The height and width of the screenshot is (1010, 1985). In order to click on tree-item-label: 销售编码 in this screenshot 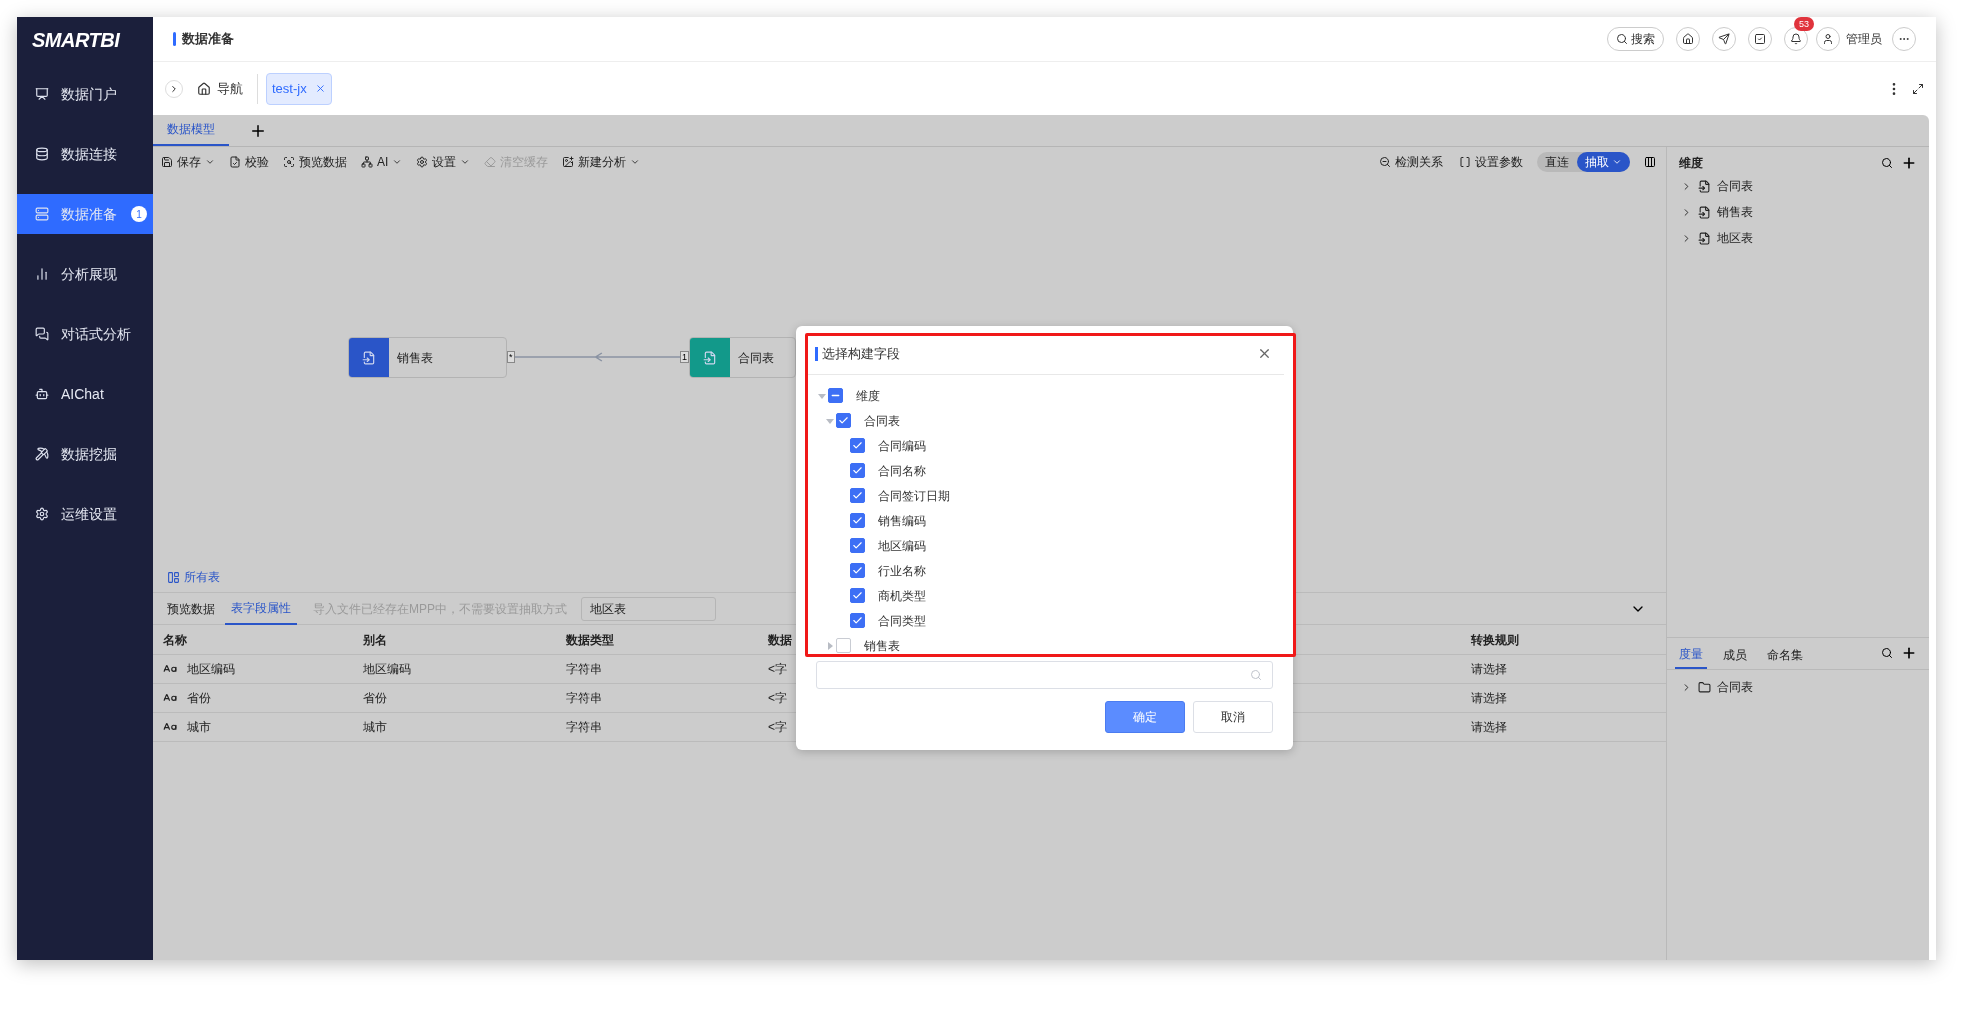, I will do `click(902, 521)`.